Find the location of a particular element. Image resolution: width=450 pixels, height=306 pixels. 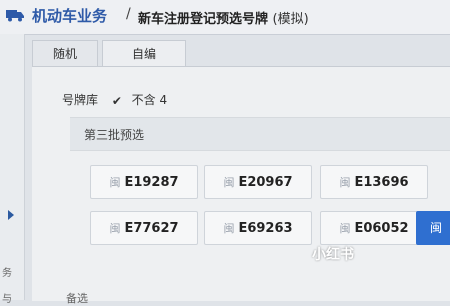

watermark: 小红书 is located at coordinates (333, 255).